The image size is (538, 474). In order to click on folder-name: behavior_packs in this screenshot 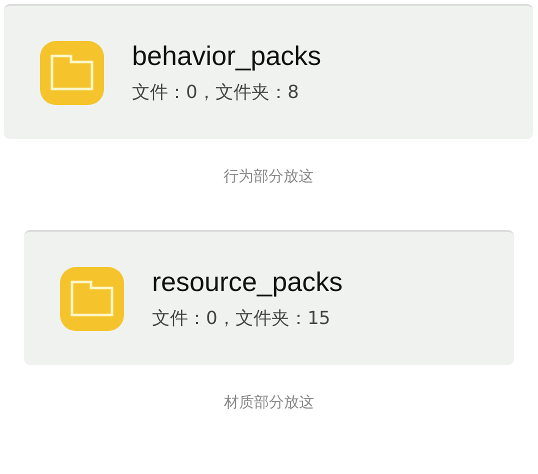, I will do `click(227, 56)`.